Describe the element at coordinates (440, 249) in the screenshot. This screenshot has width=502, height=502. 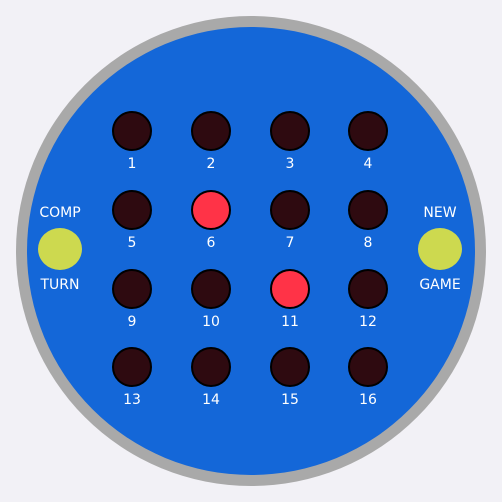
I see `new-game-button` at that location.